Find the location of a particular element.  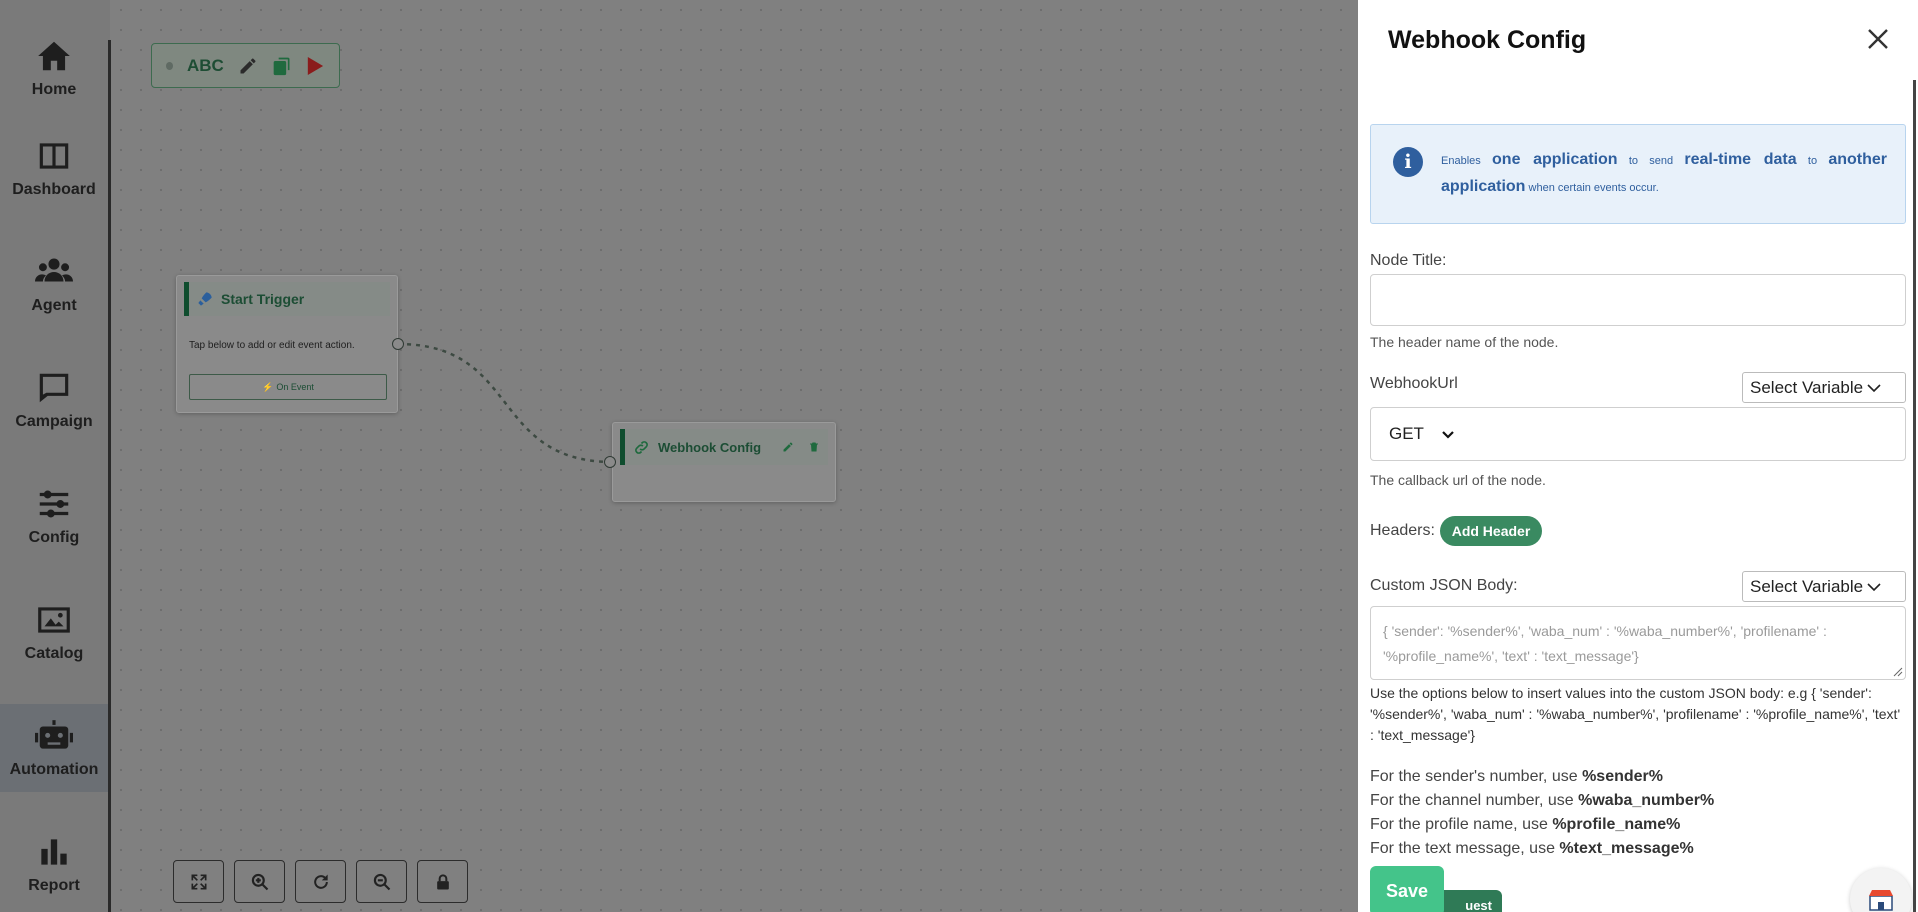

bar-chart-icon is located at coordinates (54, 852).